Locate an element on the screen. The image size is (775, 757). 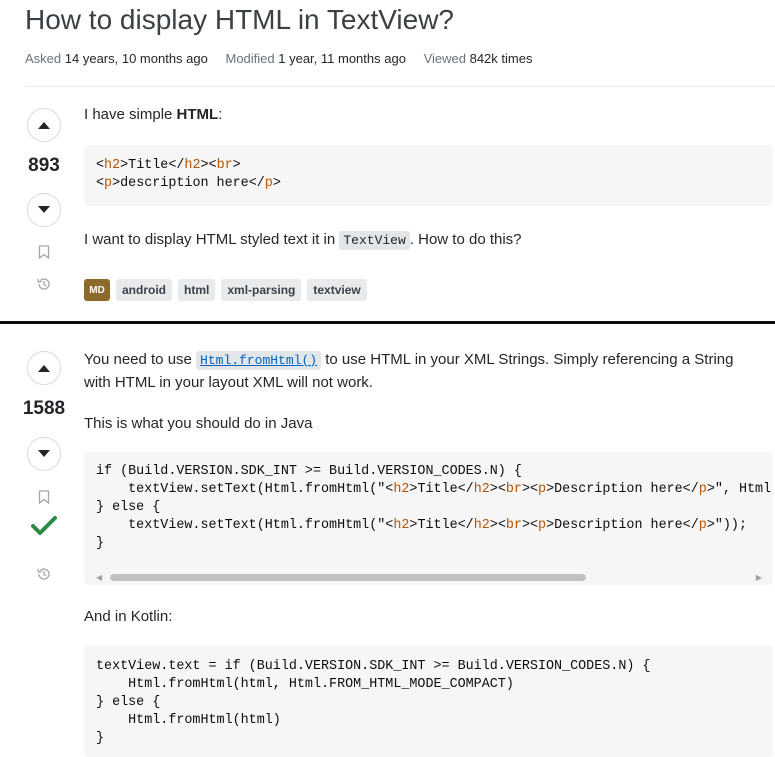
question-downvote-button is located at coordinates (44, 210).